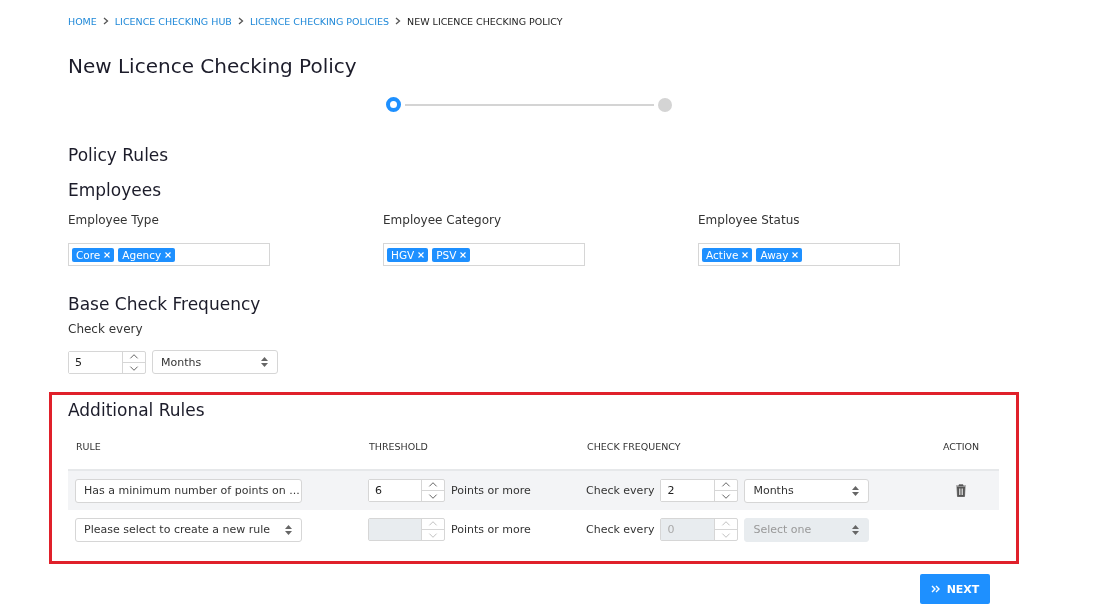 This screenshot has height=615, width=1109. I want to click on tag-input-field: Active Away, so click(799, 254).